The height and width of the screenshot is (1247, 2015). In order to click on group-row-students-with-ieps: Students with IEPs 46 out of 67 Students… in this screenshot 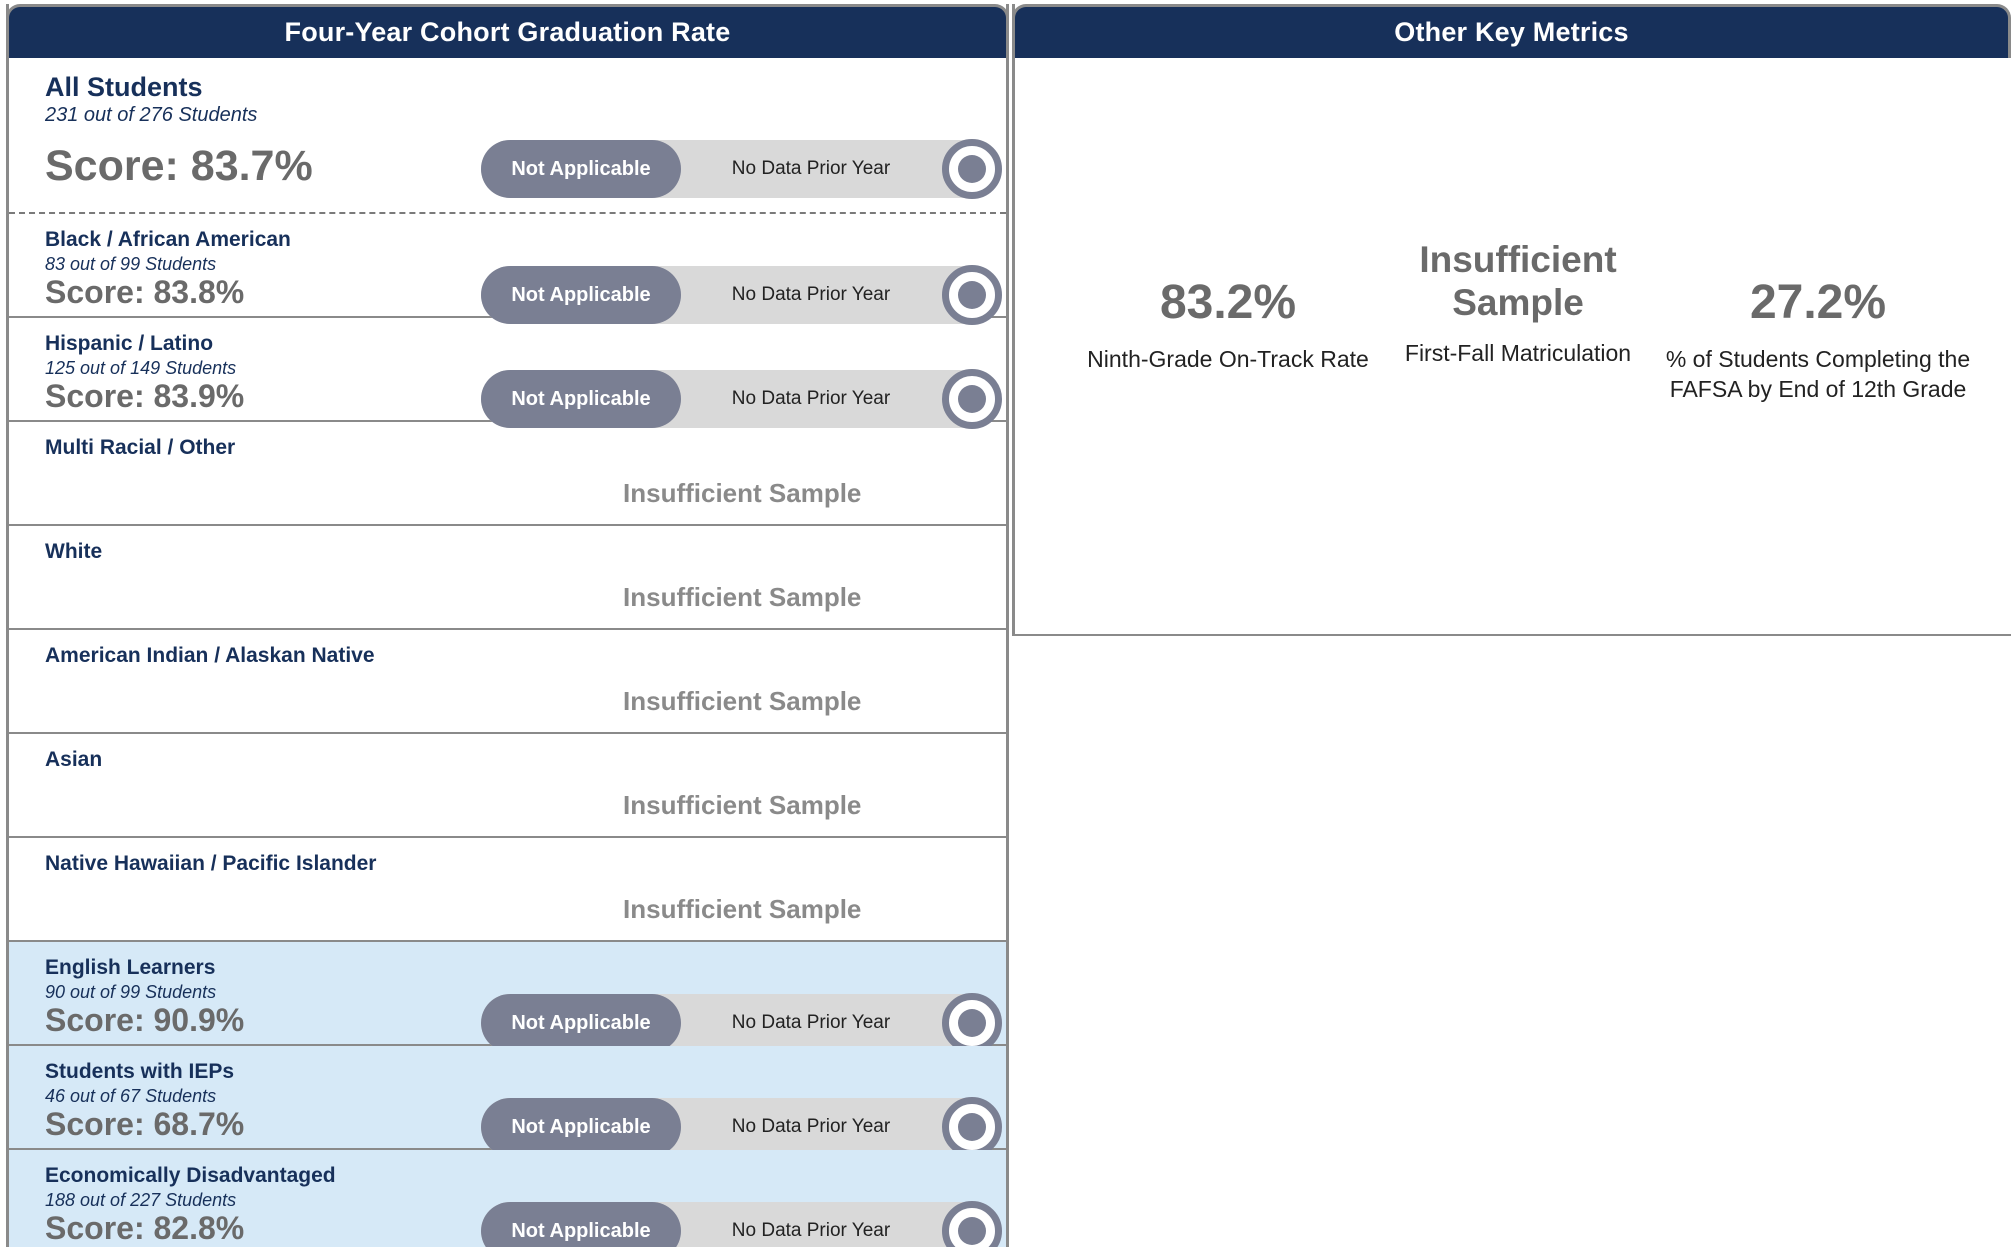, I will do `click(507, 1101)`.